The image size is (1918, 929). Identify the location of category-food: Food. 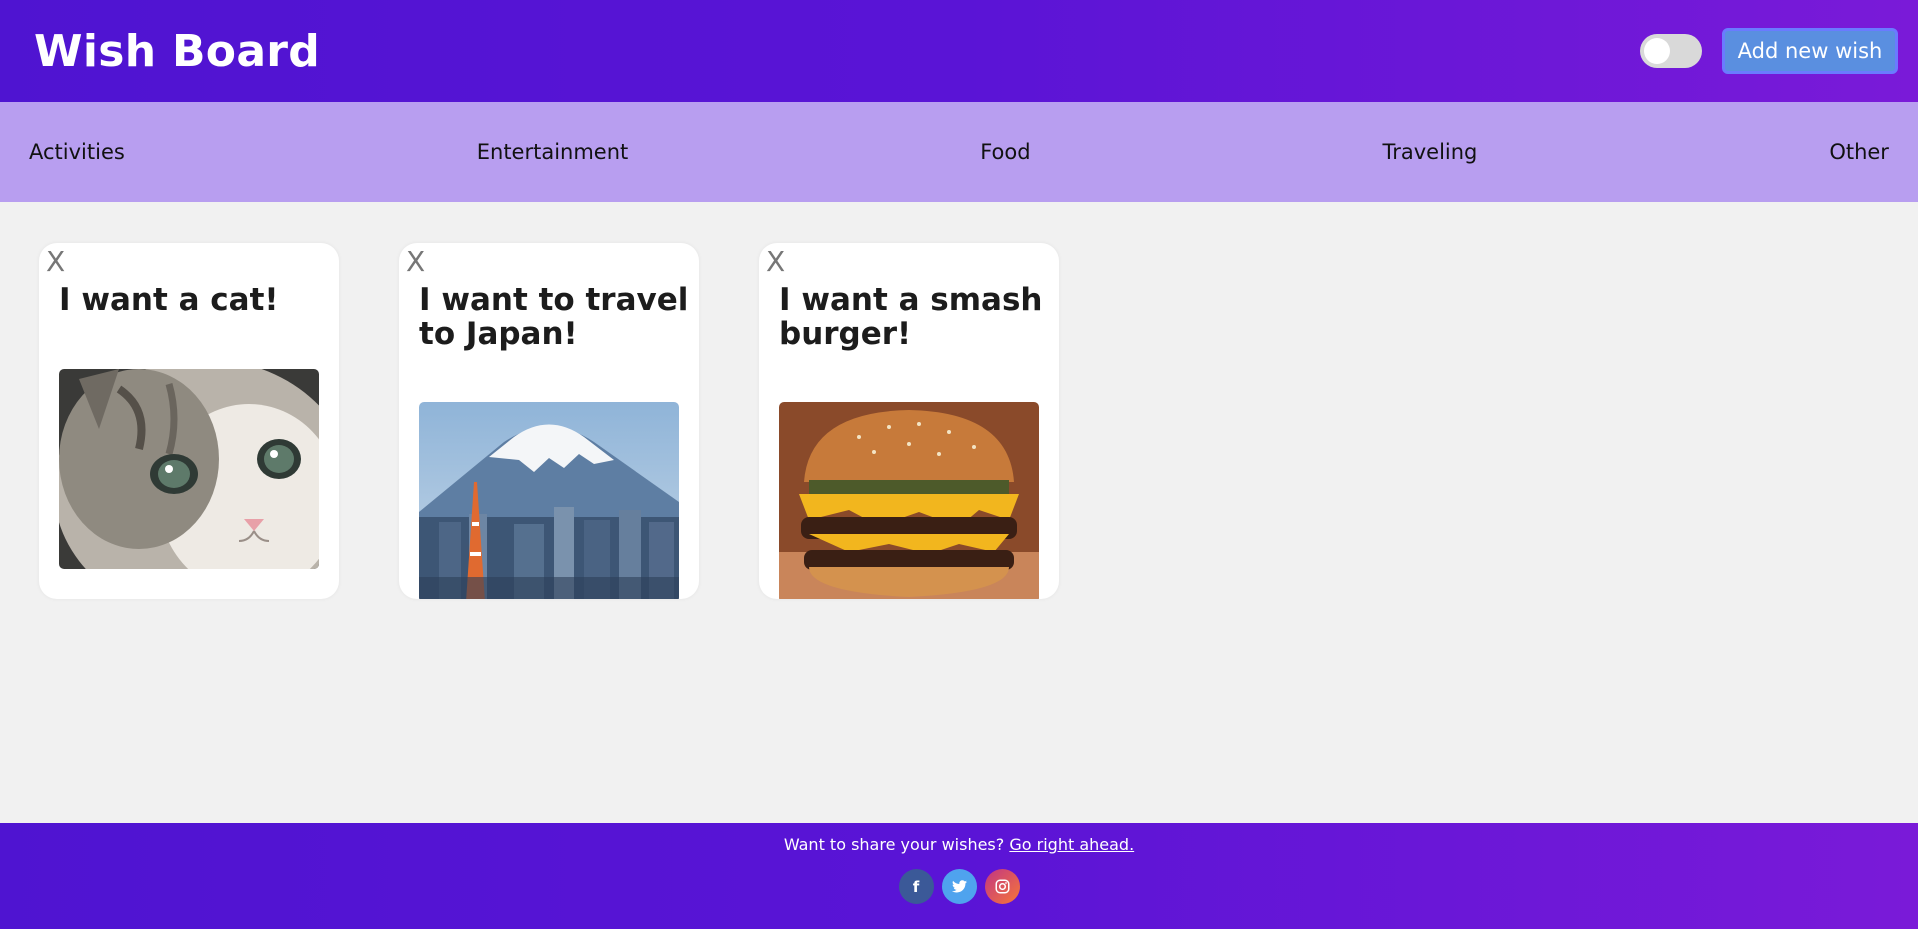
(1005, 152).